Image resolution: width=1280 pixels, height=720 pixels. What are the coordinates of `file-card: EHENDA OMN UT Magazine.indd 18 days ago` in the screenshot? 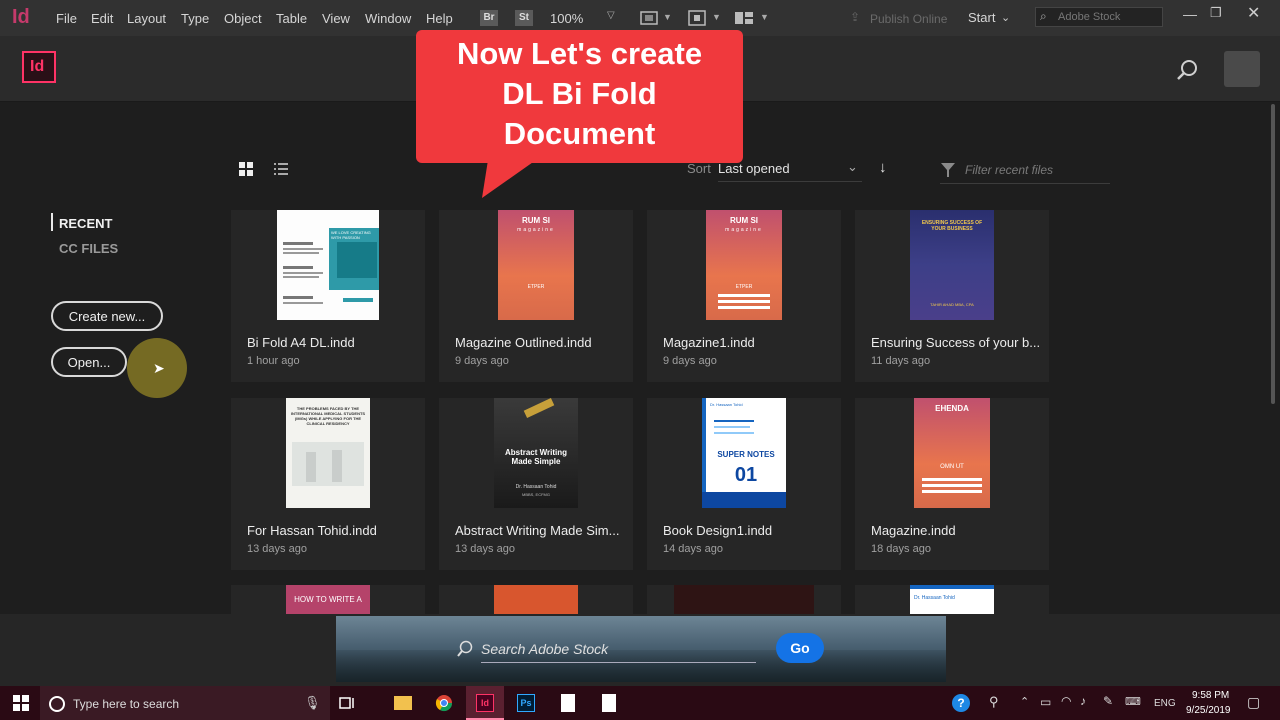 It's located at (952, 484).